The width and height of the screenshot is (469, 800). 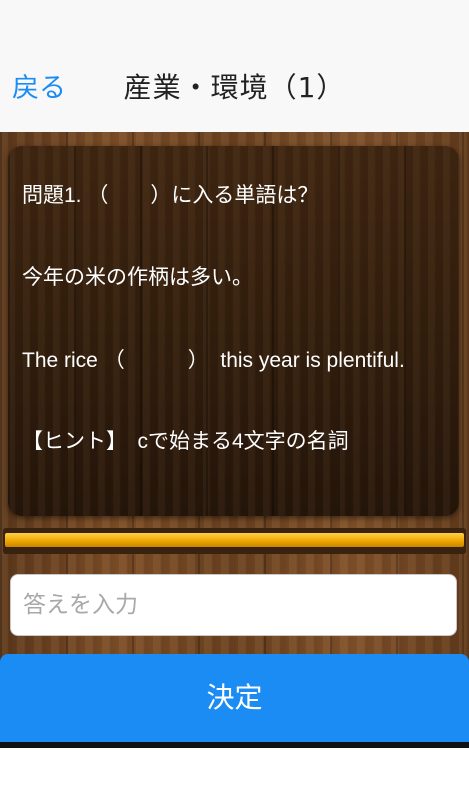 What do you see at coordinates (234, 698) in the screenshot?
I see `submit-button: 決定` at bounding box center [234, 698].